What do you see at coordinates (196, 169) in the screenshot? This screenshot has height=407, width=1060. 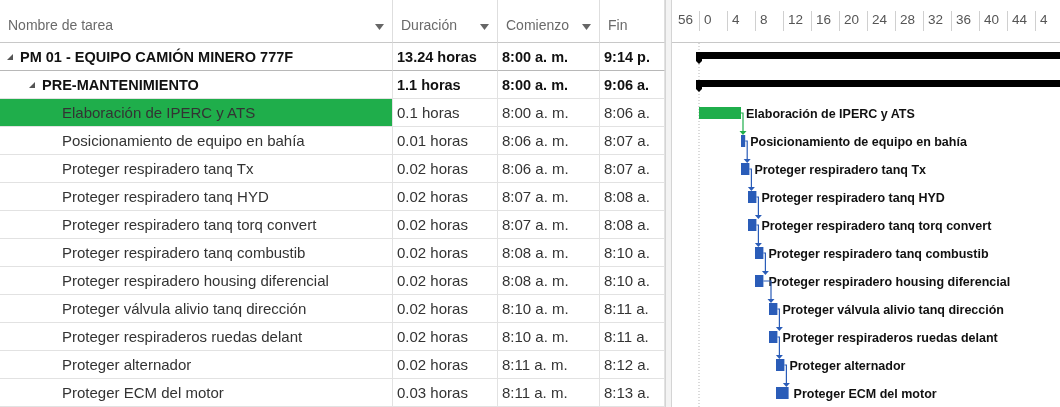 I see `task-name-cell: Proteger respiradero tanq Tx` at bounding box center [196, 169].